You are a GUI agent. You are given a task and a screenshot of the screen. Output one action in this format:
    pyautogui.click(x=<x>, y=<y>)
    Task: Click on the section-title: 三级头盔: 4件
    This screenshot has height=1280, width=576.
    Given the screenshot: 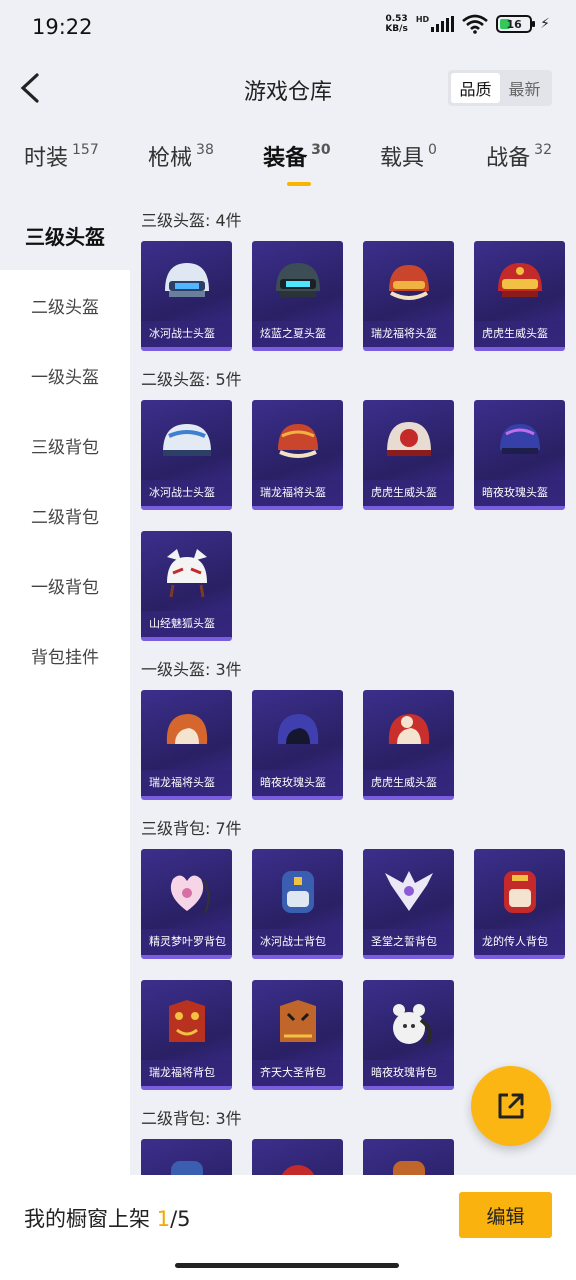 What is the action you would take?
    pyautogui.click(x=191, y=220)
    